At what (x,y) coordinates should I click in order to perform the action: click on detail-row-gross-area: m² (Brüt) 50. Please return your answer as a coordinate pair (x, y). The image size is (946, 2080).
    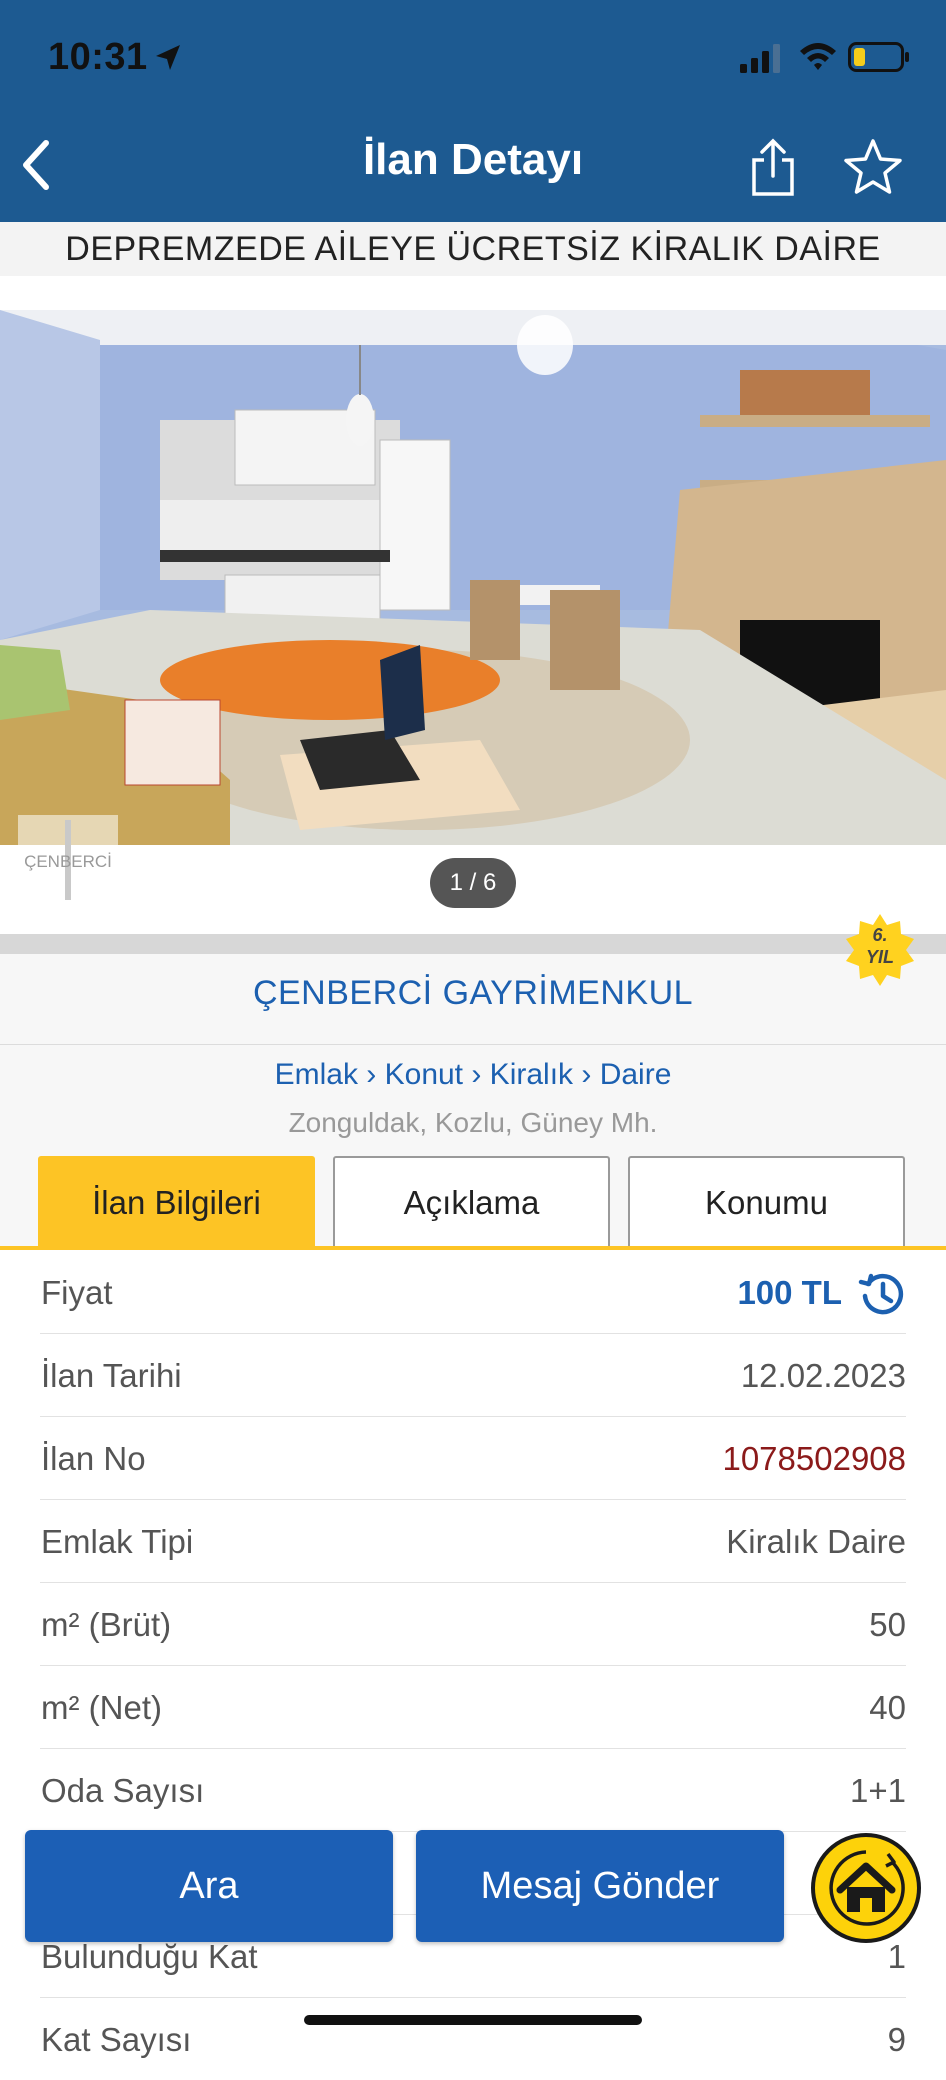
    Looking at the image, I should click on (473, 1624).